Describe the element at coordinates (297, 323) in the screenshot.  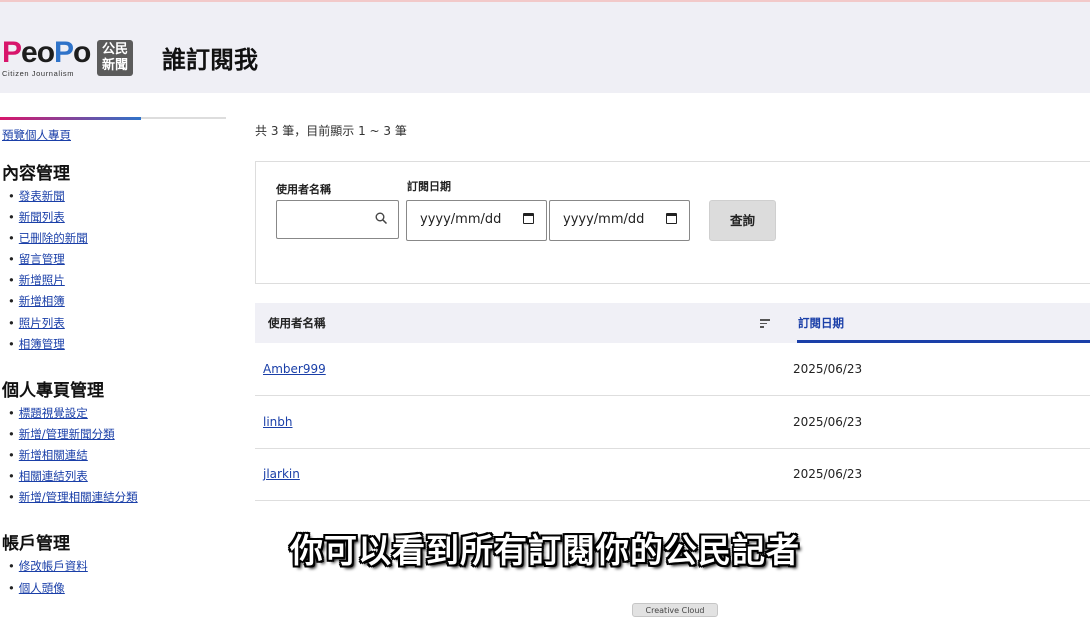
I see `column-header-username: 使用者名稱` at that location.